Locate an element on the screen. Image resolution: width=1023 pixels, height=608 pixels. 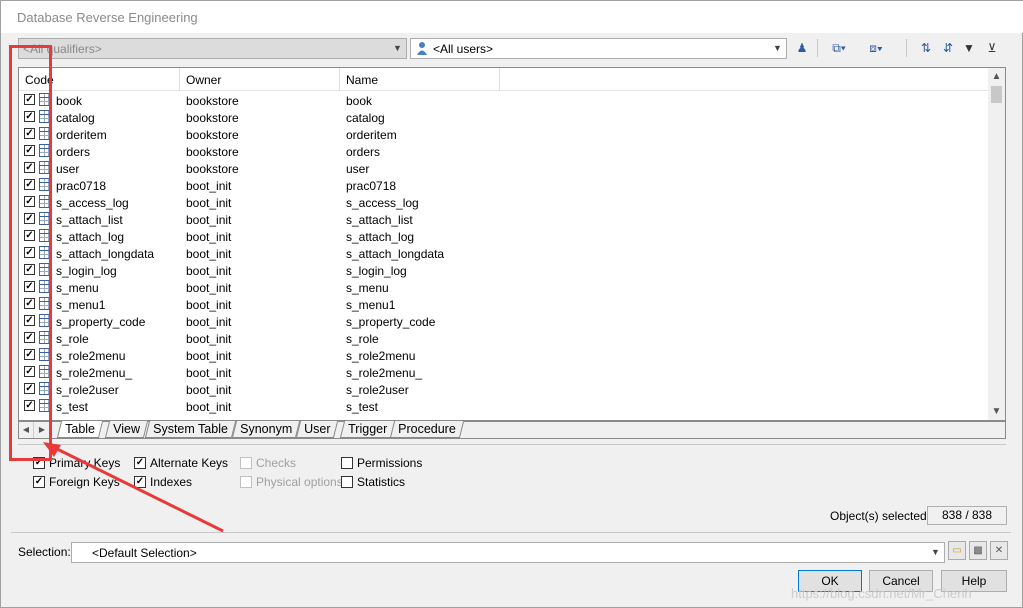
tab-scroll-right-icon: ▶ is located at coordinates (42, 430).